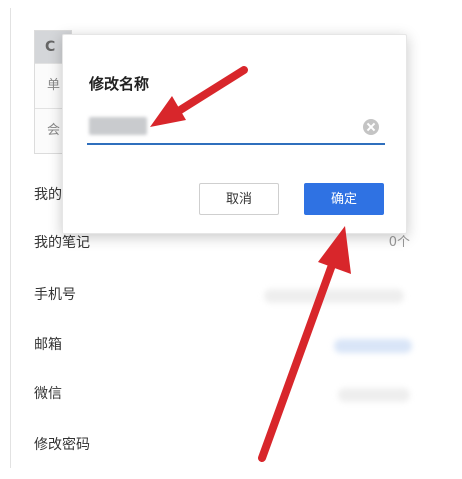 The image size is (462, 479). What do you see at coordinates (224, 445) in the screenshot?
I see `settings-row-change-password: 修改密码` at bounding box center [224, 445].